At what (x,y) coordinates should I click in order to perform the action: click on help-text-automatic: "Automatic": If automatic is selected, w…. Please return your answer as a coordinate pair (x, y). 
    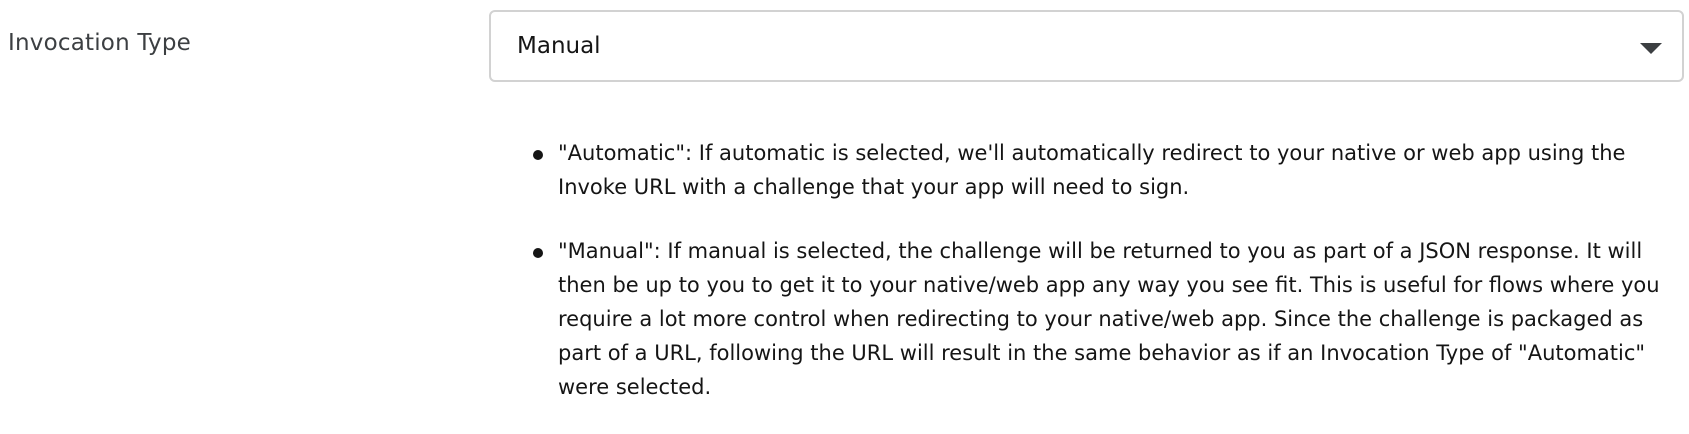
    Looking at the image, I should click on (1092, 170).